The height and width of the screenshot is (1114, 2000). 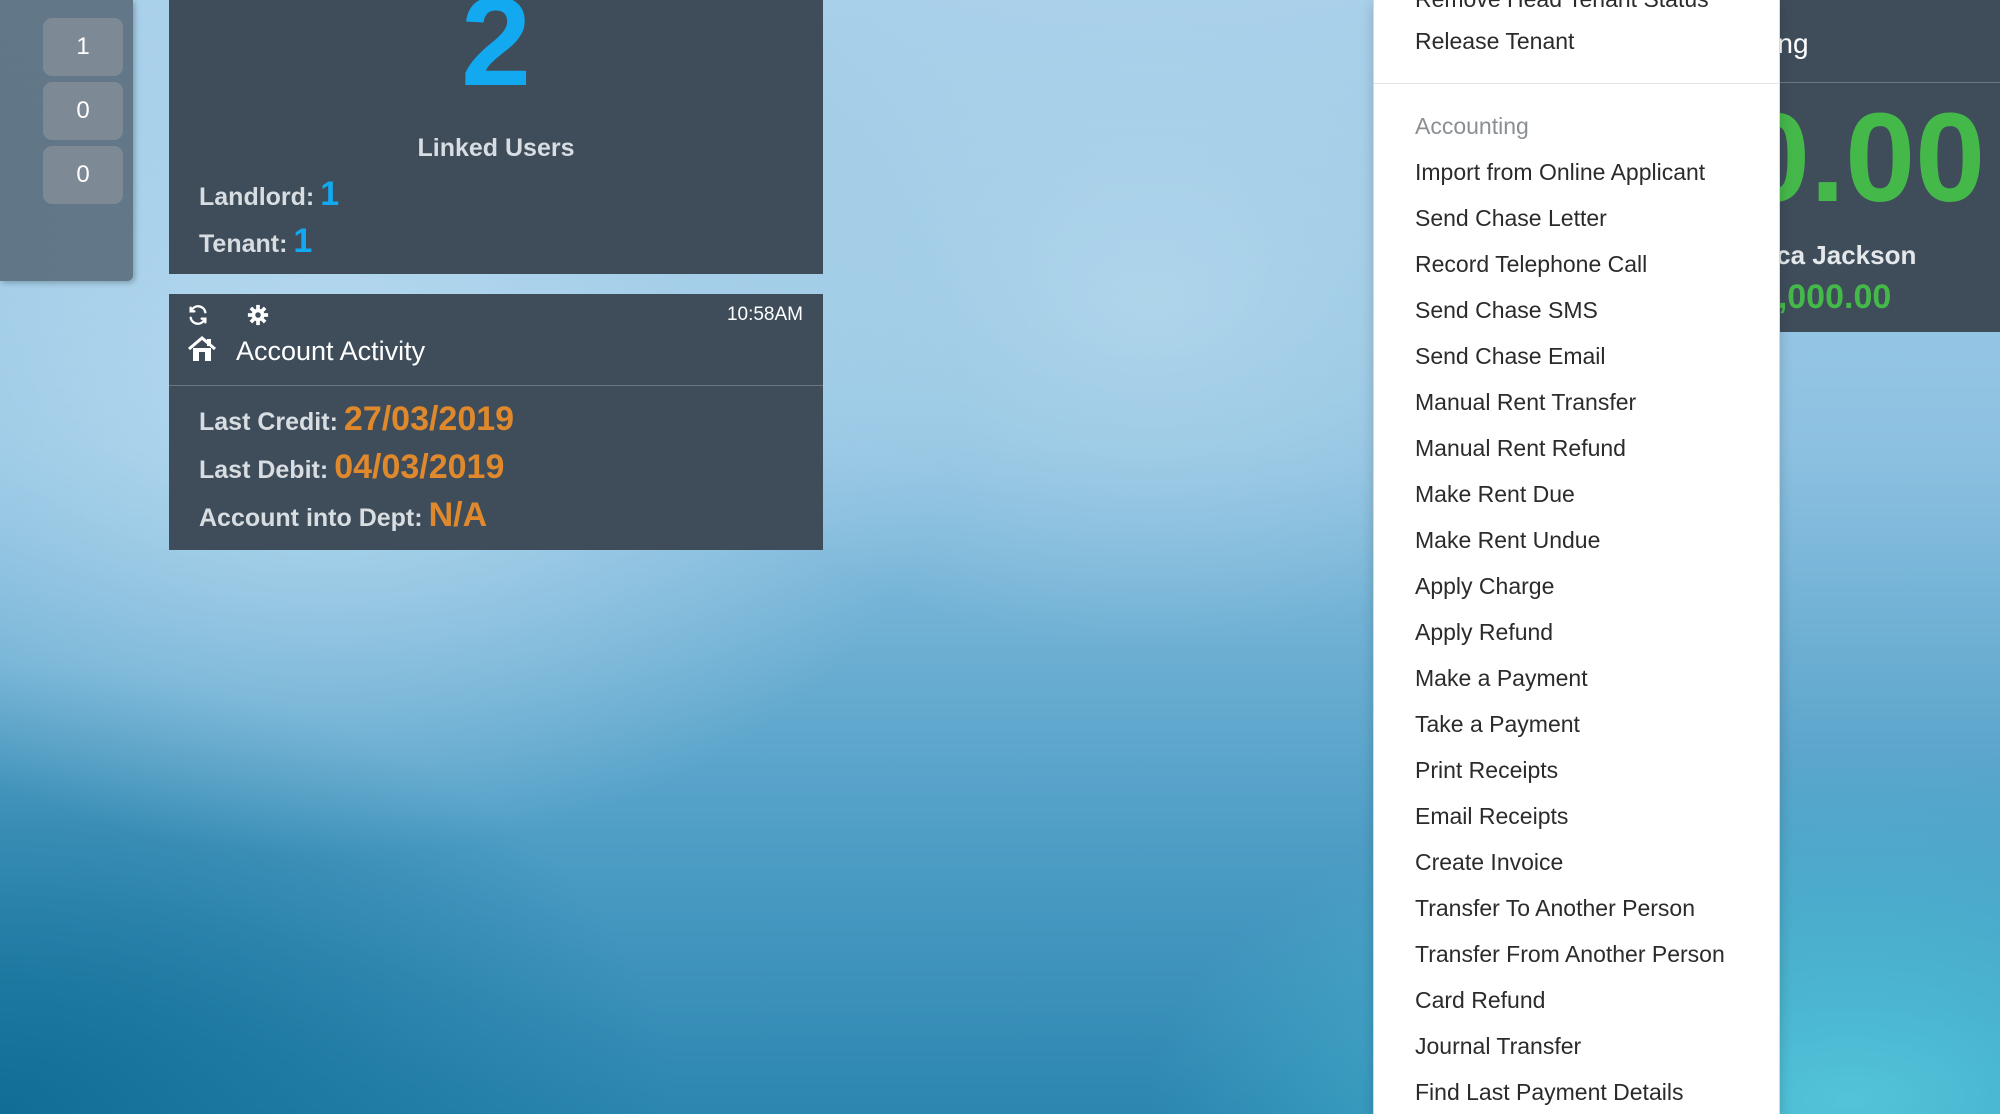 What do you see at coordinates (311, 518) in the screenshot?
I see `dept-label: Account into Dept:` at bounding box center [311, 518].